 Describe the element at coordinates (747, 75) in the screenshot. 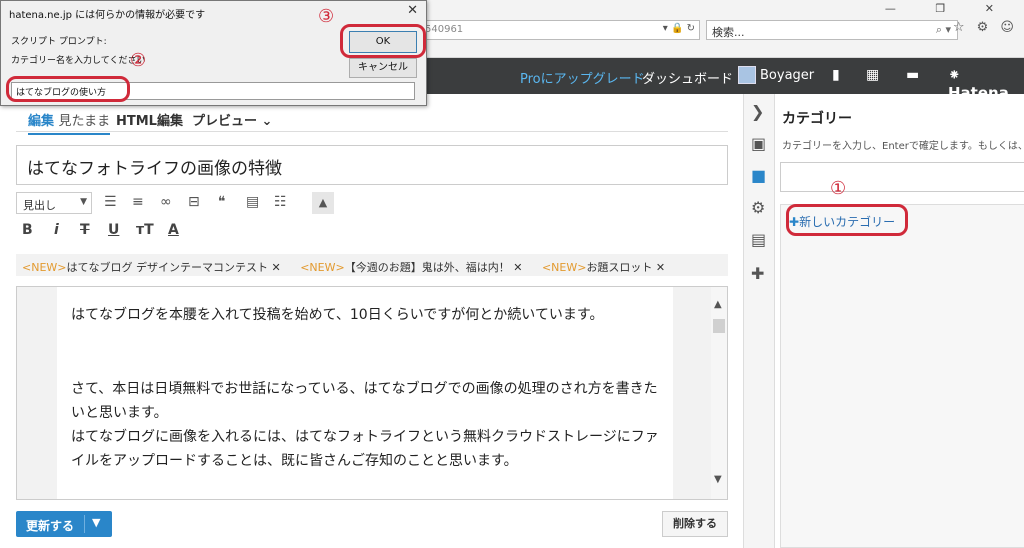

I see `avatar` at that location.